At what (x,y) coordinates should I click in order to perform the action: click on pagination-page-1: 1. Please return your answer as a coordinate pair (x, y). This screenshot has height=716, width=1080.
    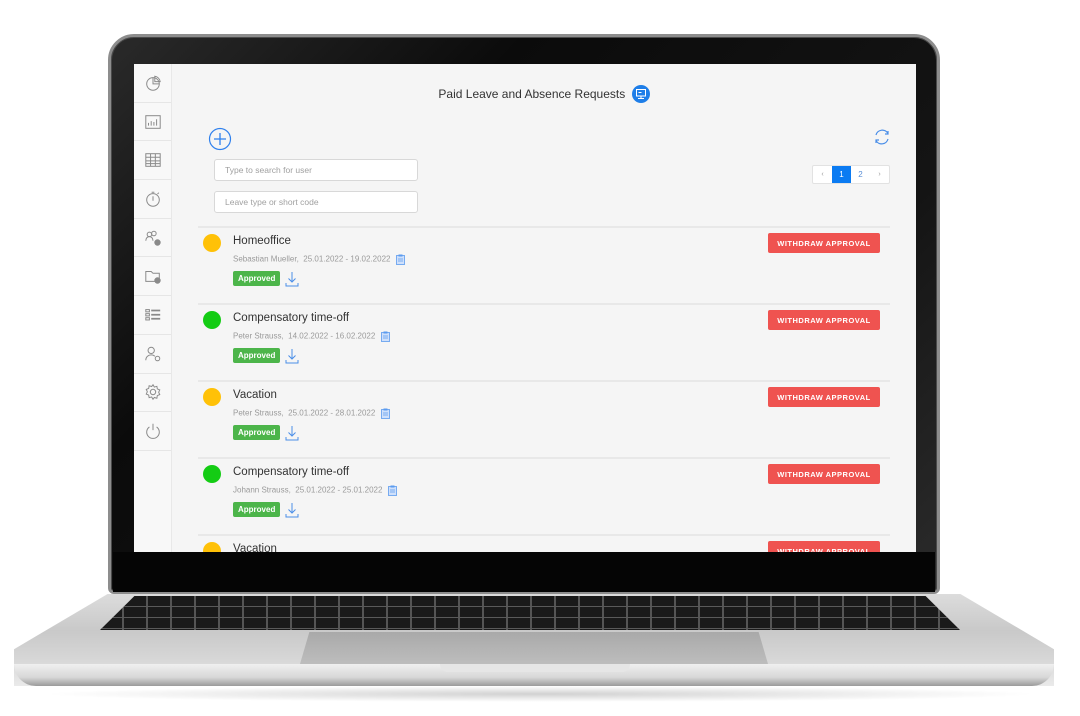
    Looking at the image, I should click on (841, 174).